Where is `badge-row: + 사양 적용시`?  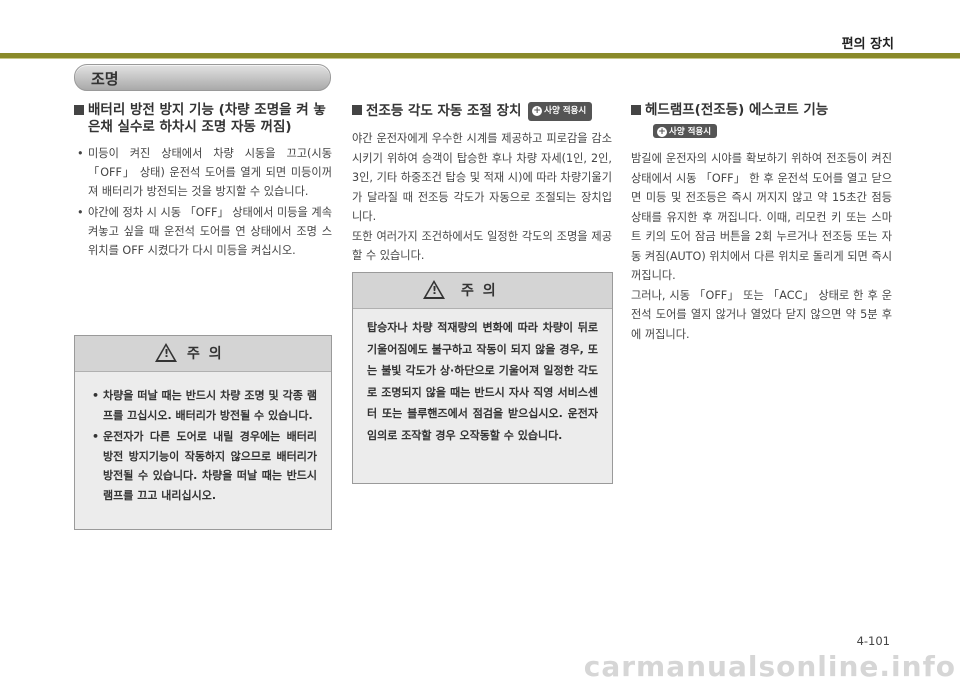 badge-row: + 사양 적용시 is located at coordinates (761, 130).